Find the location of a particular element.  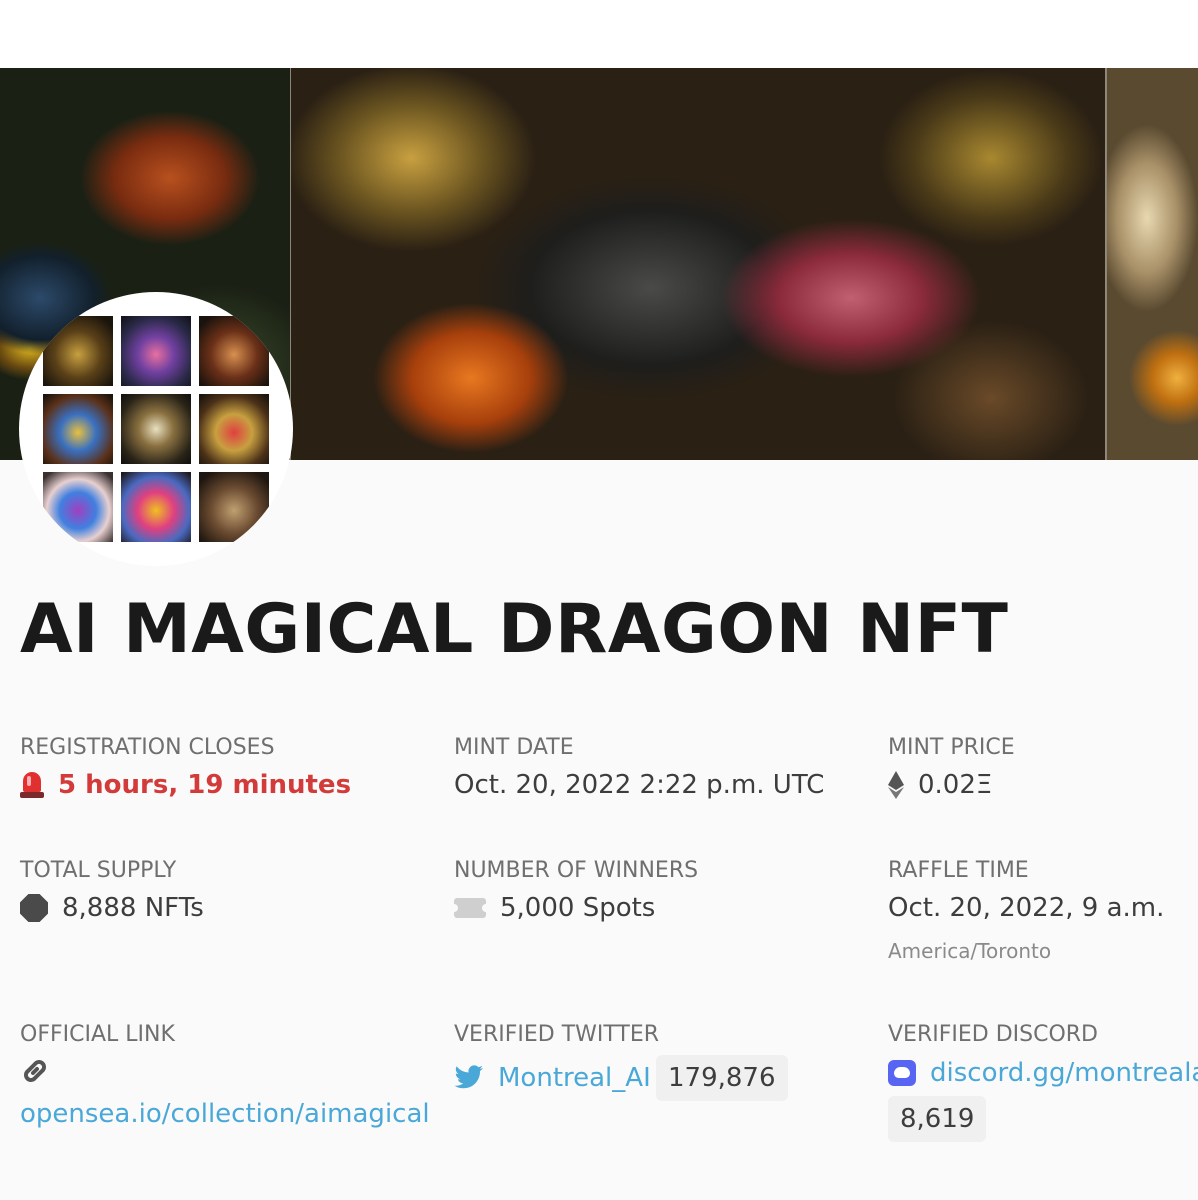

top-bar is located at coordinates (599, 34).